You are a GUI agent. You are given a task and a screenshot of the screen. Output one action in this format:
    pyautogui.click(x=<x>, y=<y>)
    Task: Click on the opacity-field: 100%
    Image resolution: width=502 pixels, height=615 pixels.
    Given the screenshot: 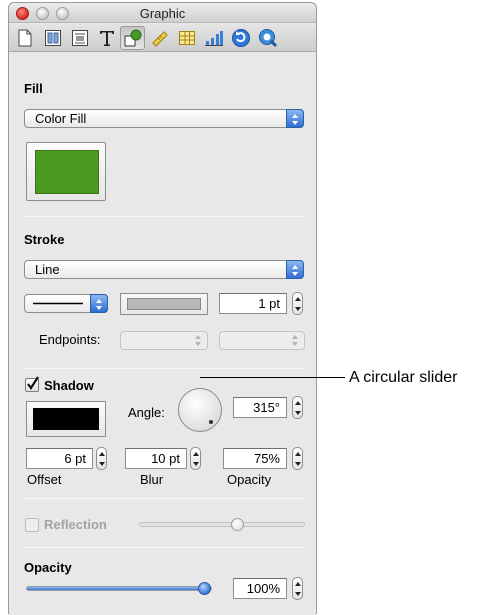 What is the action you would take?
    pyautogui.click(x=260, y=588)
    